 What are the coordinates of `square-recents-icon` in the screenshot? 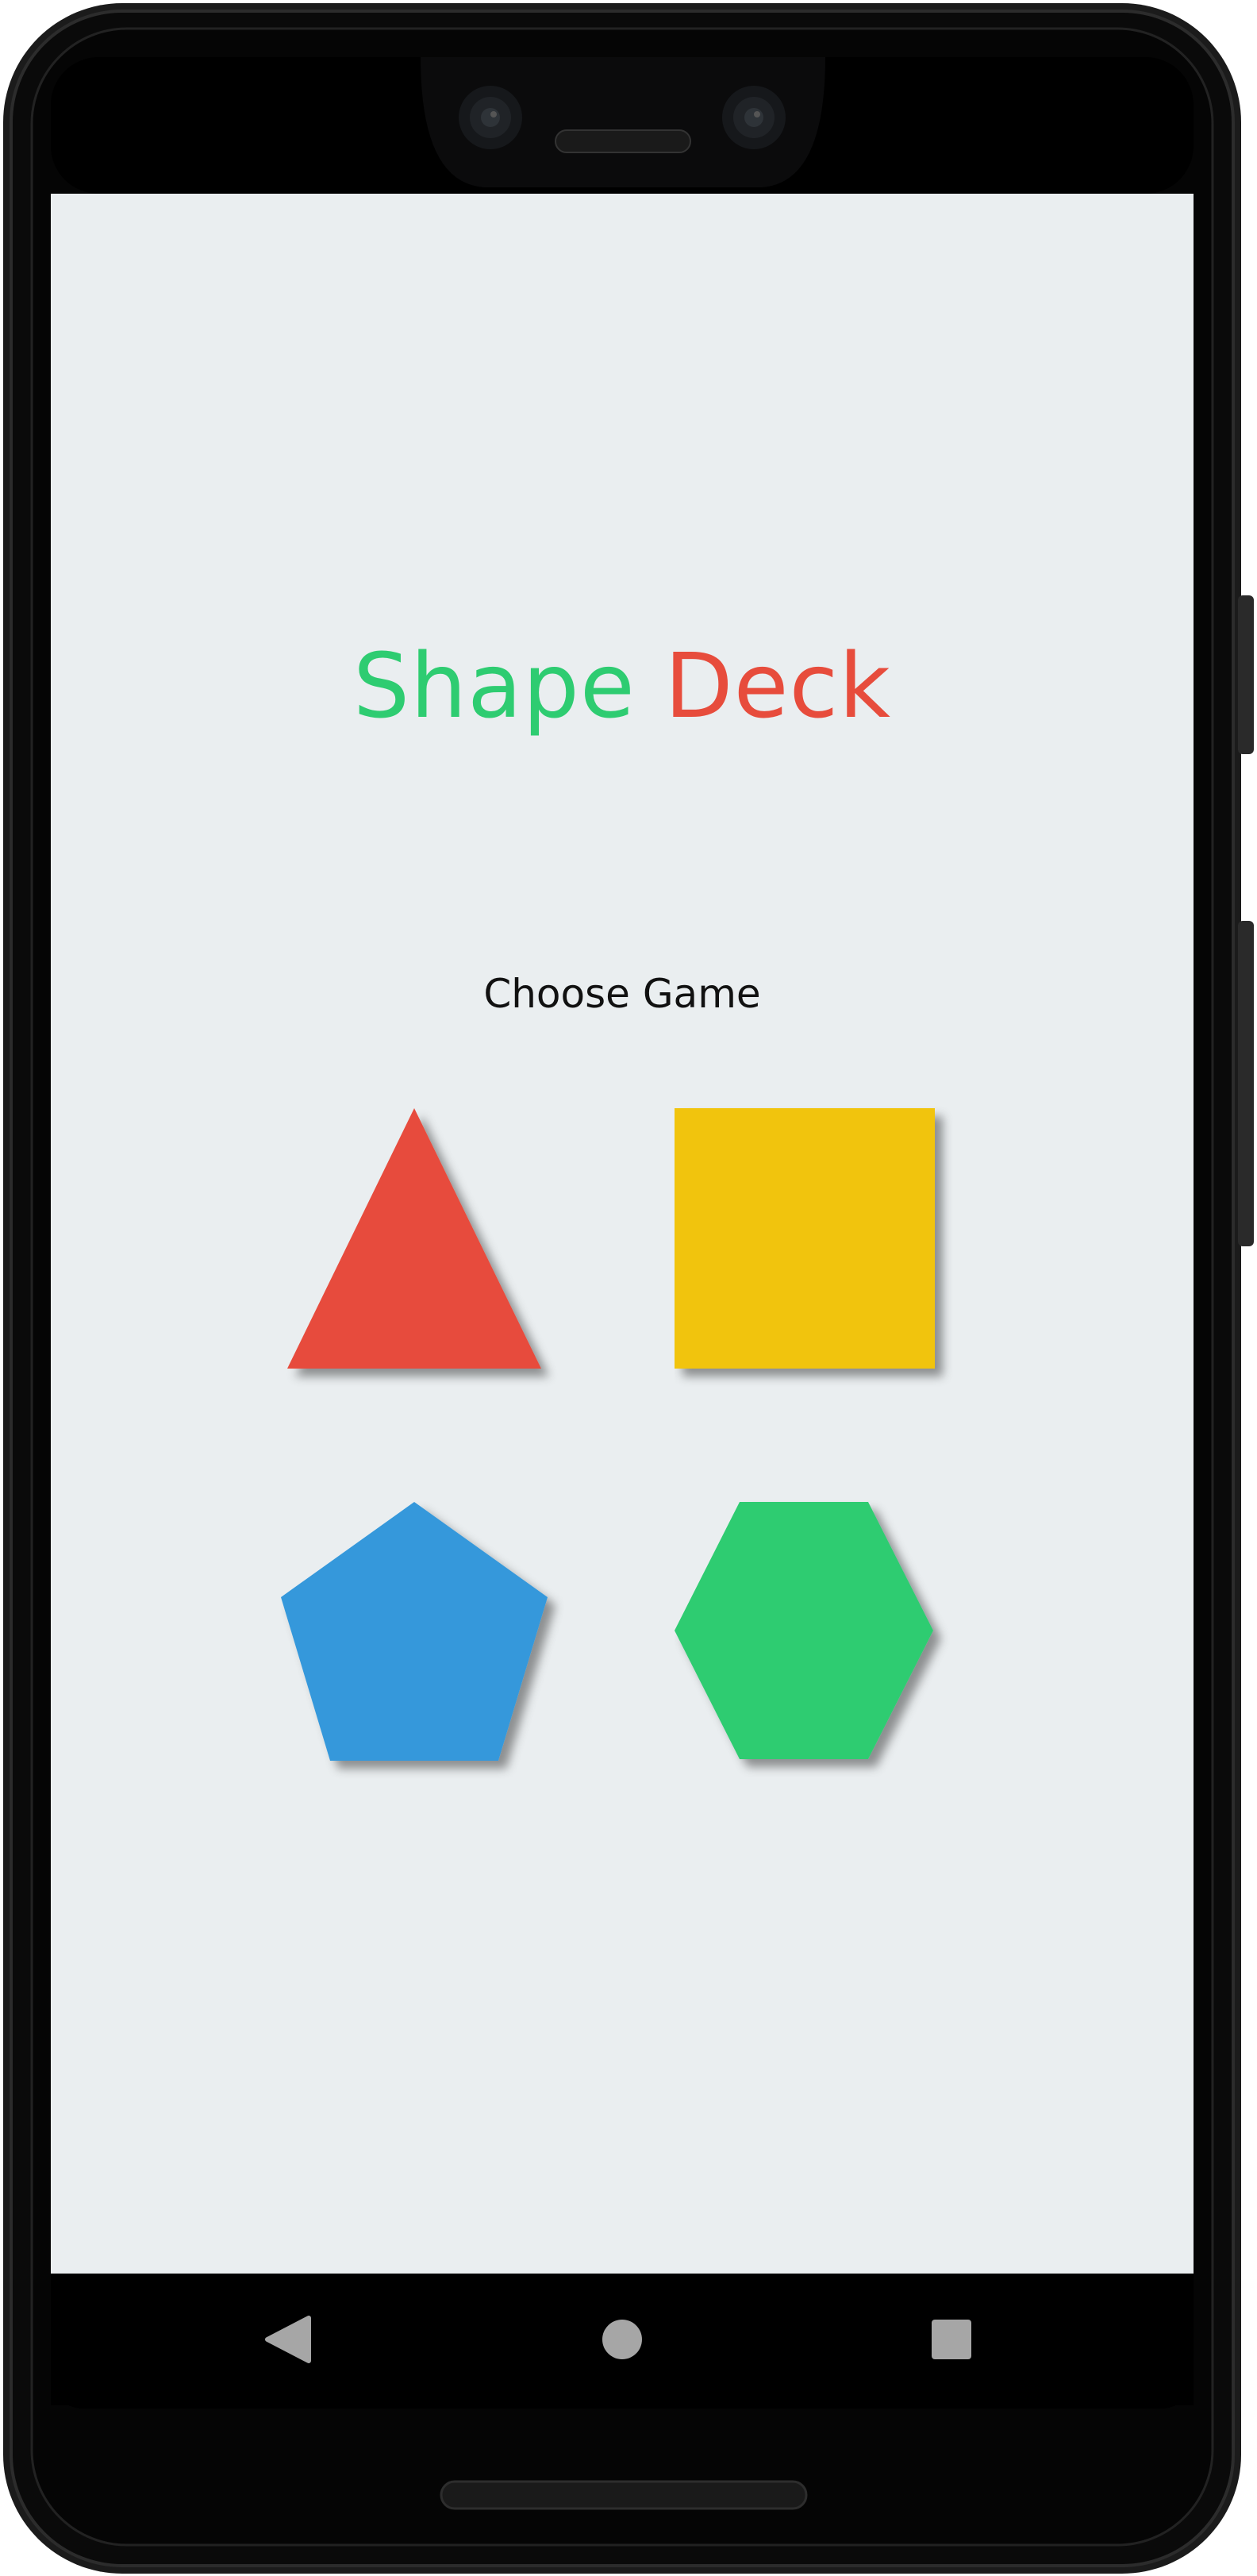 It's located at (951, 2339).